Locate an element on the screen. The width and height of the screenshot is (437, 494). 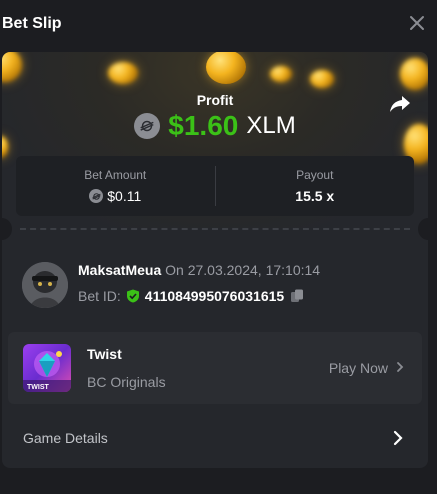
bet-id-line: Bet ID: 411084995076031615 is located at coordinates (191, 296).